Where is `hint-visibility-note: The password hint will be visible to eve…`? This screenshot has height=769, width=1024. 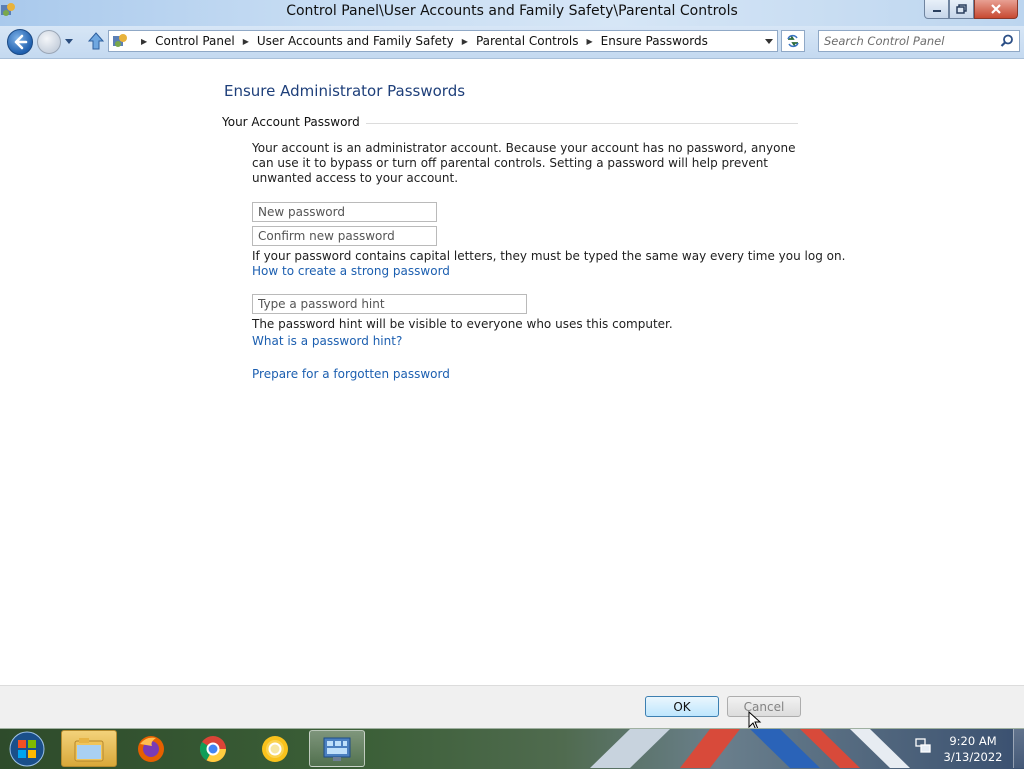
hint-visibility-note: The password hint will be visible to eve… is located at coordinates (462, 324).